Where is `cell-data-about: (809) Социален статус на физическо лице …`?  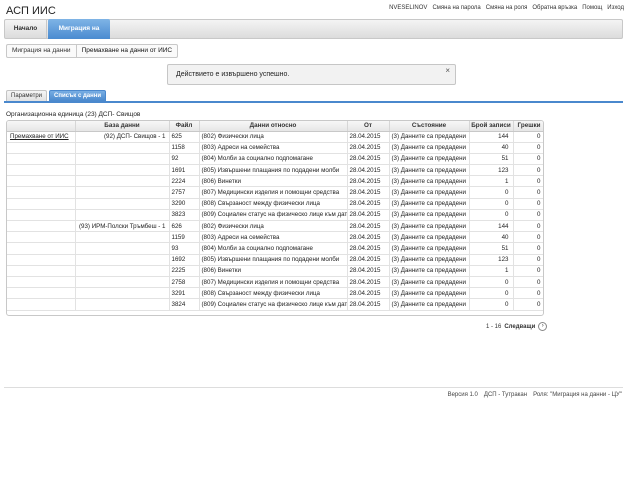 cell-data-about: (809) Социален статус на физическо лице … is located at coordinates (273, 304).